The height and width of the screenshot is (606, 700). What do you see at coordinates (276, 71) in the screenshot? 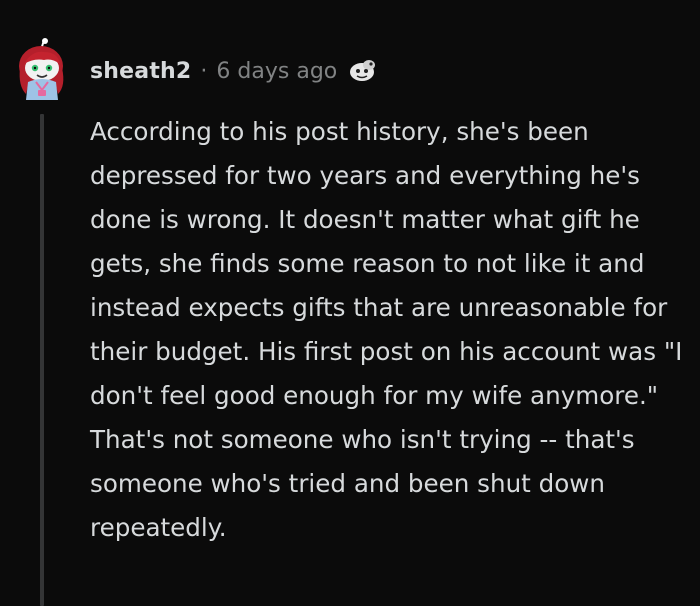
I see `comment-timestamp: 6 days ago` at bounding box center [276, 71].